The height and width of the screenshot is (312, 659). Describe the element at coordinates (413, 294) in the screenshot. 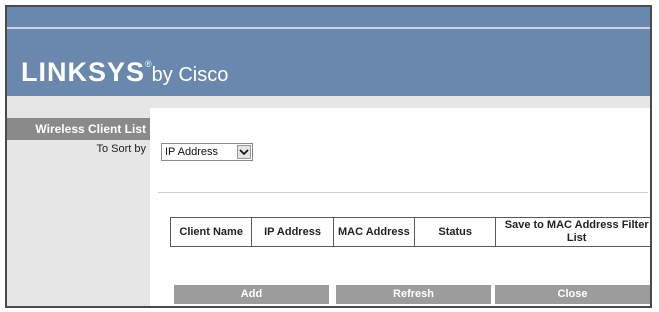

I see `refresh-button: Refresh` at that location.